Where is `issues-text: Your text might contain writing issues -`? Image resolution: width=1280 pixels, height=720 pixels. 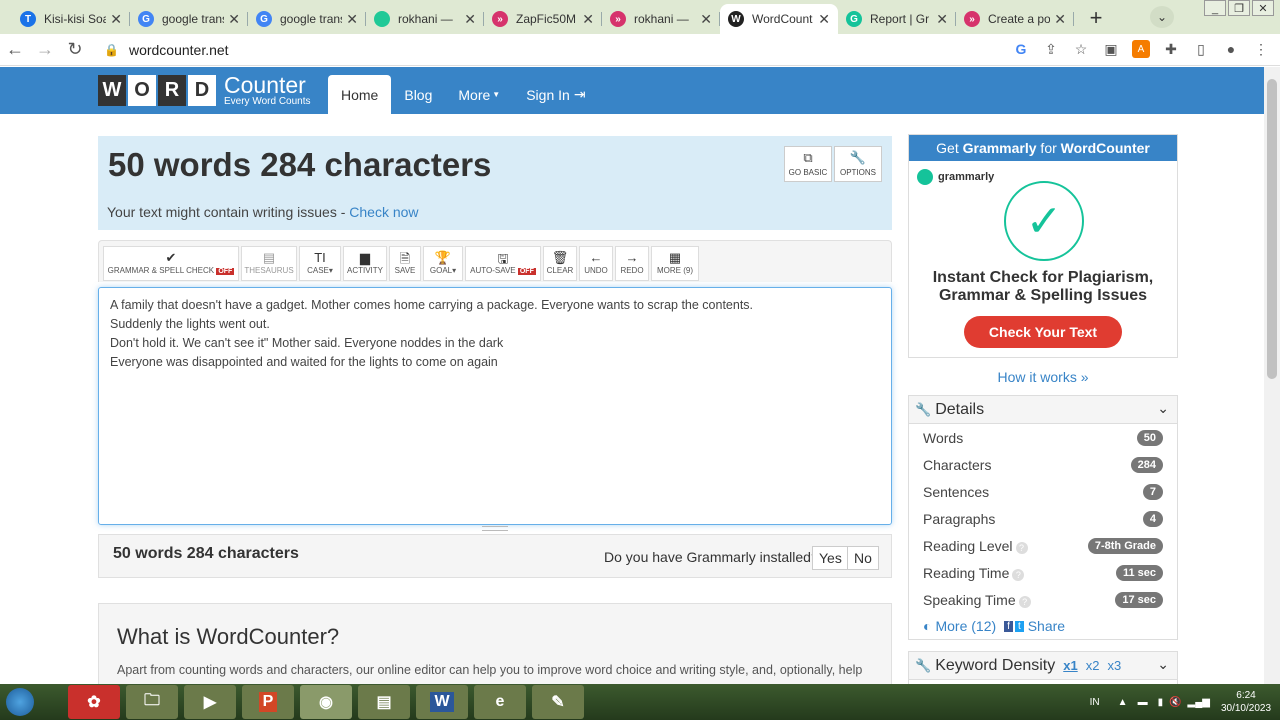
issues-text: Your text might contain writing issues - is located at coordinates (228, 212).